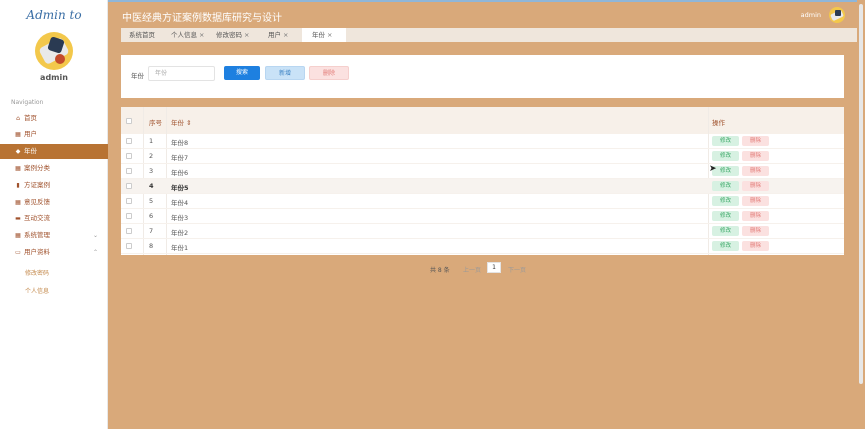 The width and height of the screenshot is (865, 429). What do you see at coordinates (318, 35) in the screenshot?
I see `tab-label: 年份` at bounding box center [318, 35].